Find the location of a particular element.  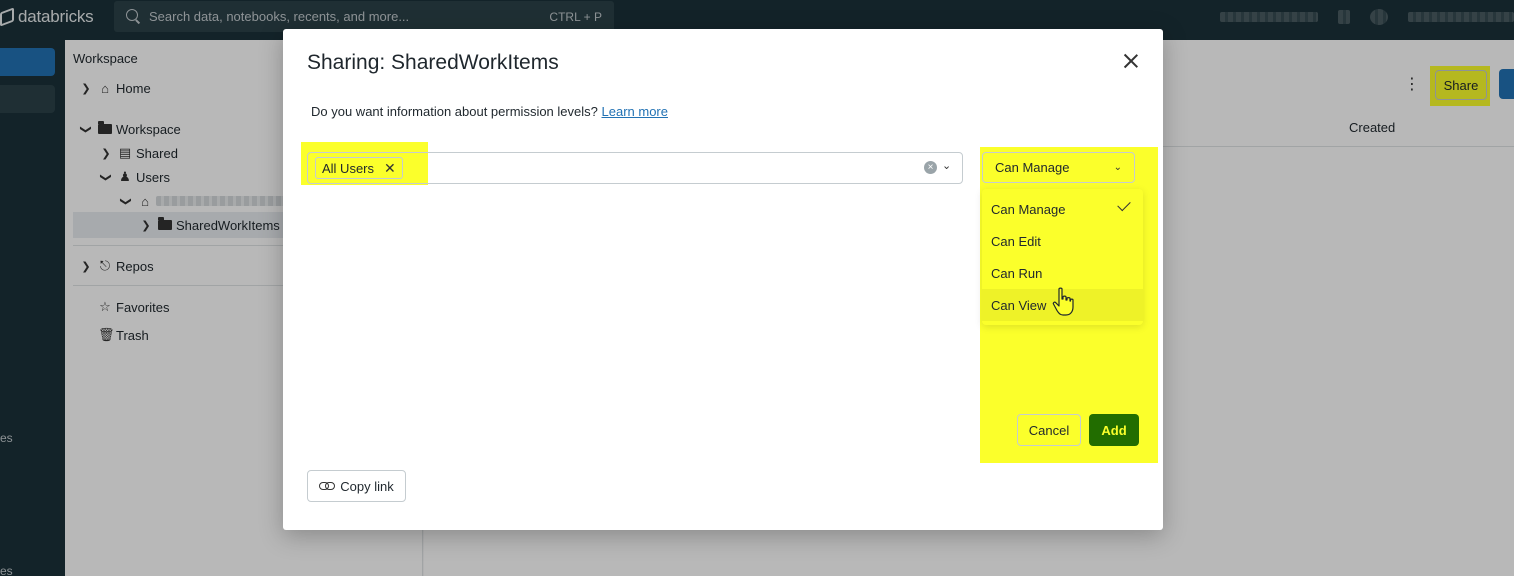

remove-tag-icon: ✕ is located at coordinates (390, 168).